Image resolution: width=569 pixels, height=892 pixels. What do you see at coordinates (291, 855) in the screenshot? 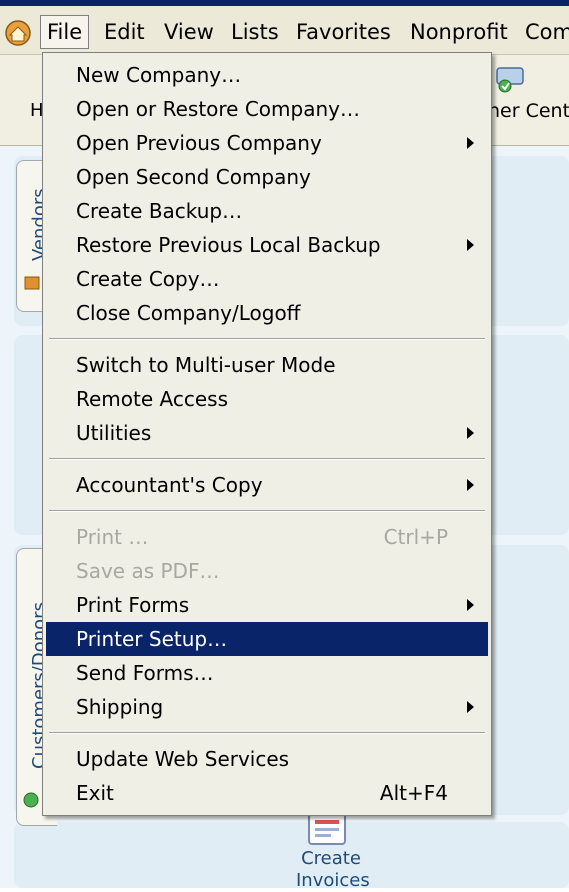
I see `invoices-panel` at bounding box center [291, 855].